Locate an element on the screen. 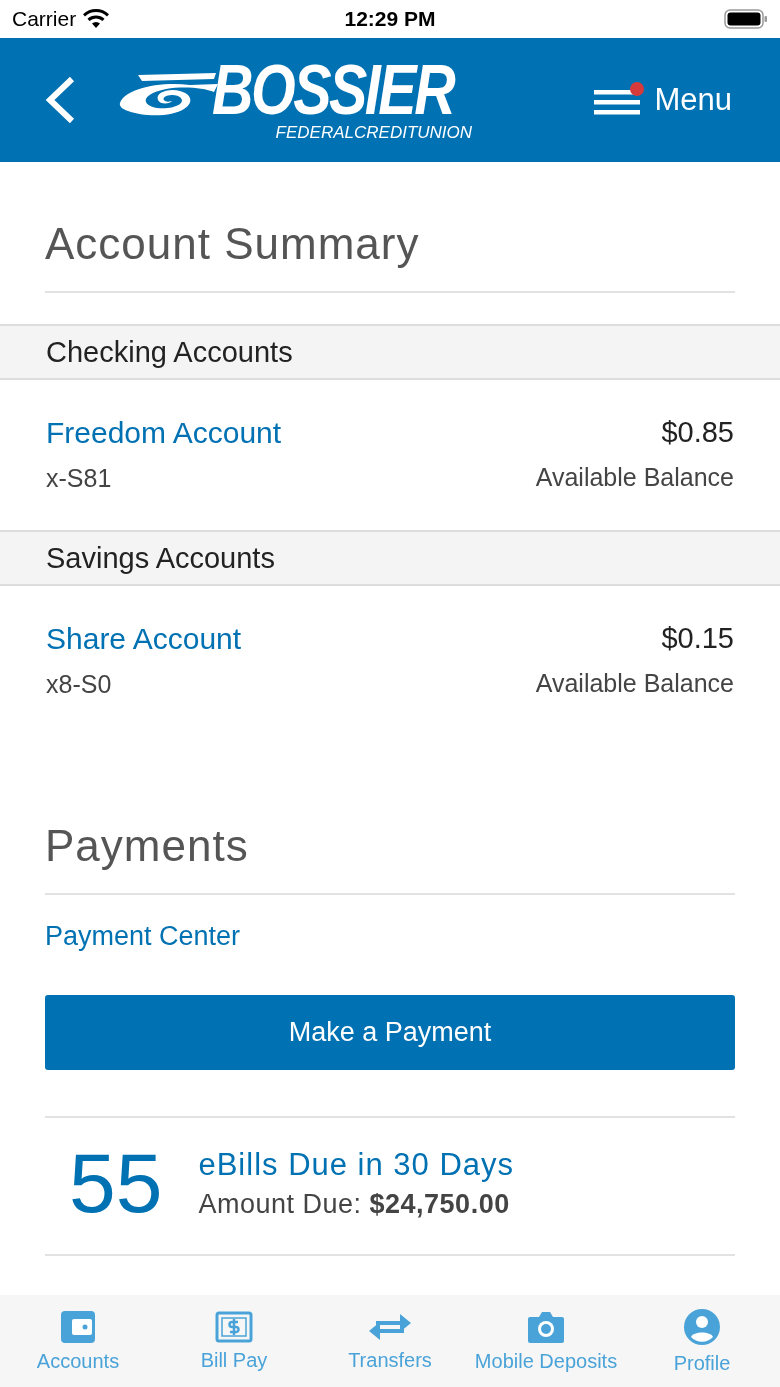  account-number: x-S81 is located at coordinates (79, 478).